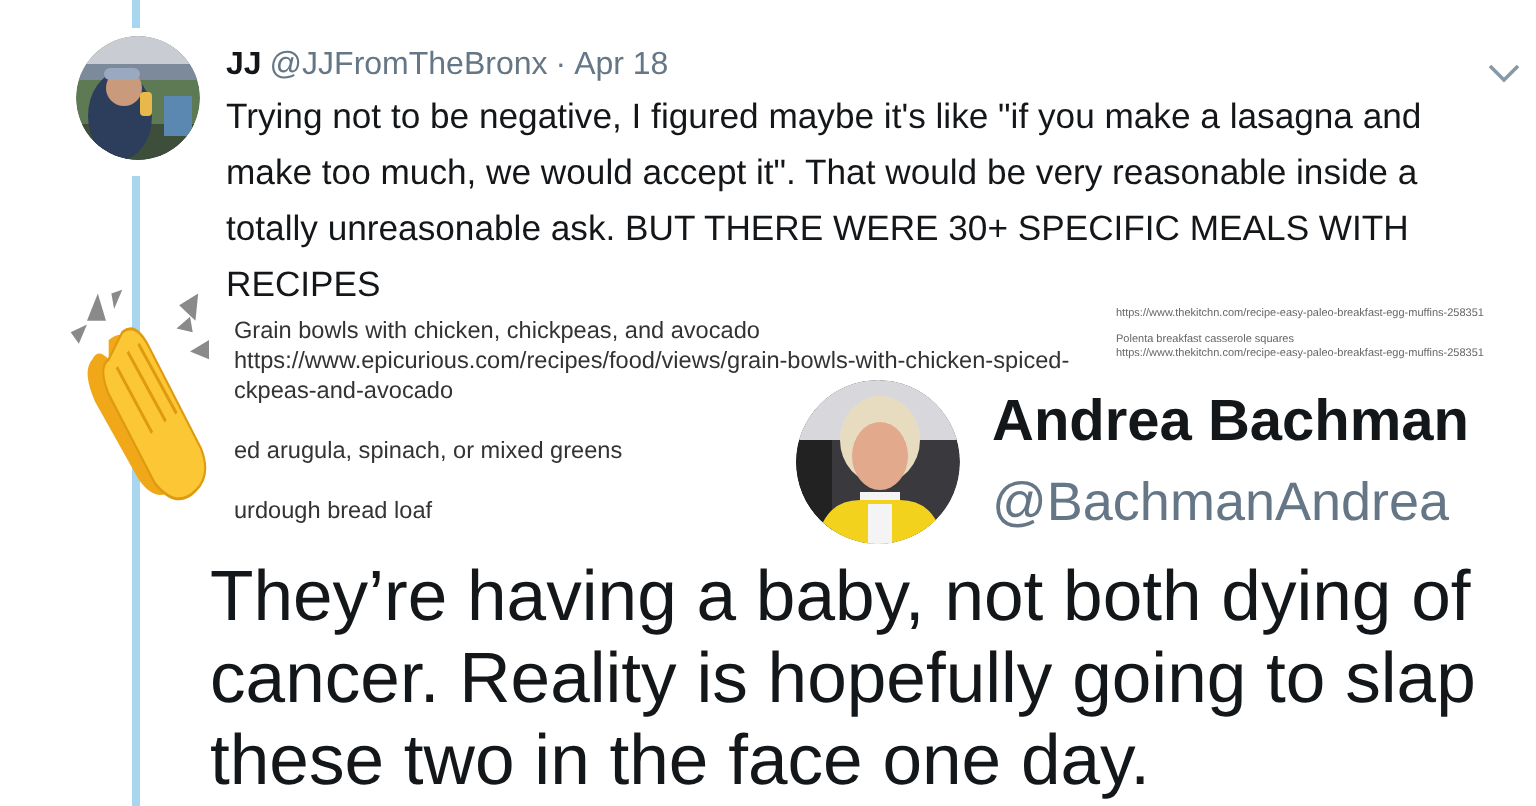  What do you see at coordinates (344, 391) in the screenshot?
I see `document-line: ckpeas-and-avocado` at bounding box center [344, 391].